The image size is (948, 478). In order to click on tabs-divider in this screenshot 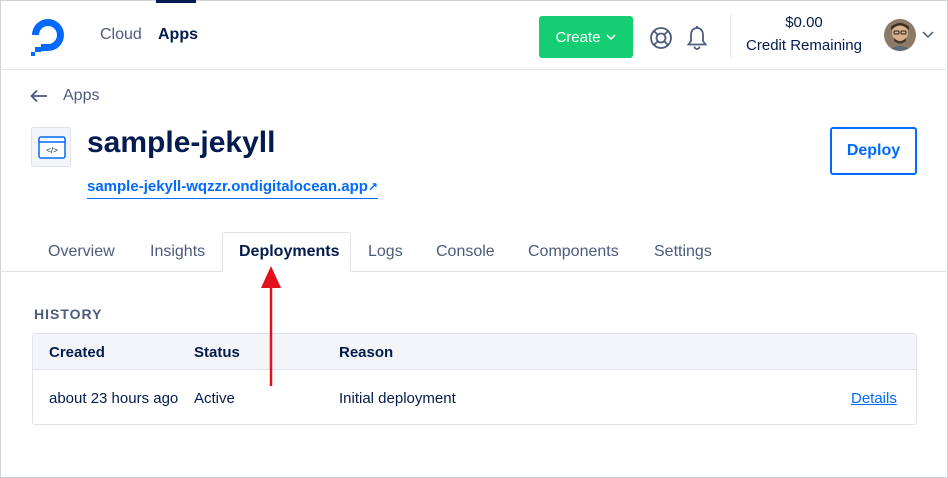, I will do `click(474, 271)`.